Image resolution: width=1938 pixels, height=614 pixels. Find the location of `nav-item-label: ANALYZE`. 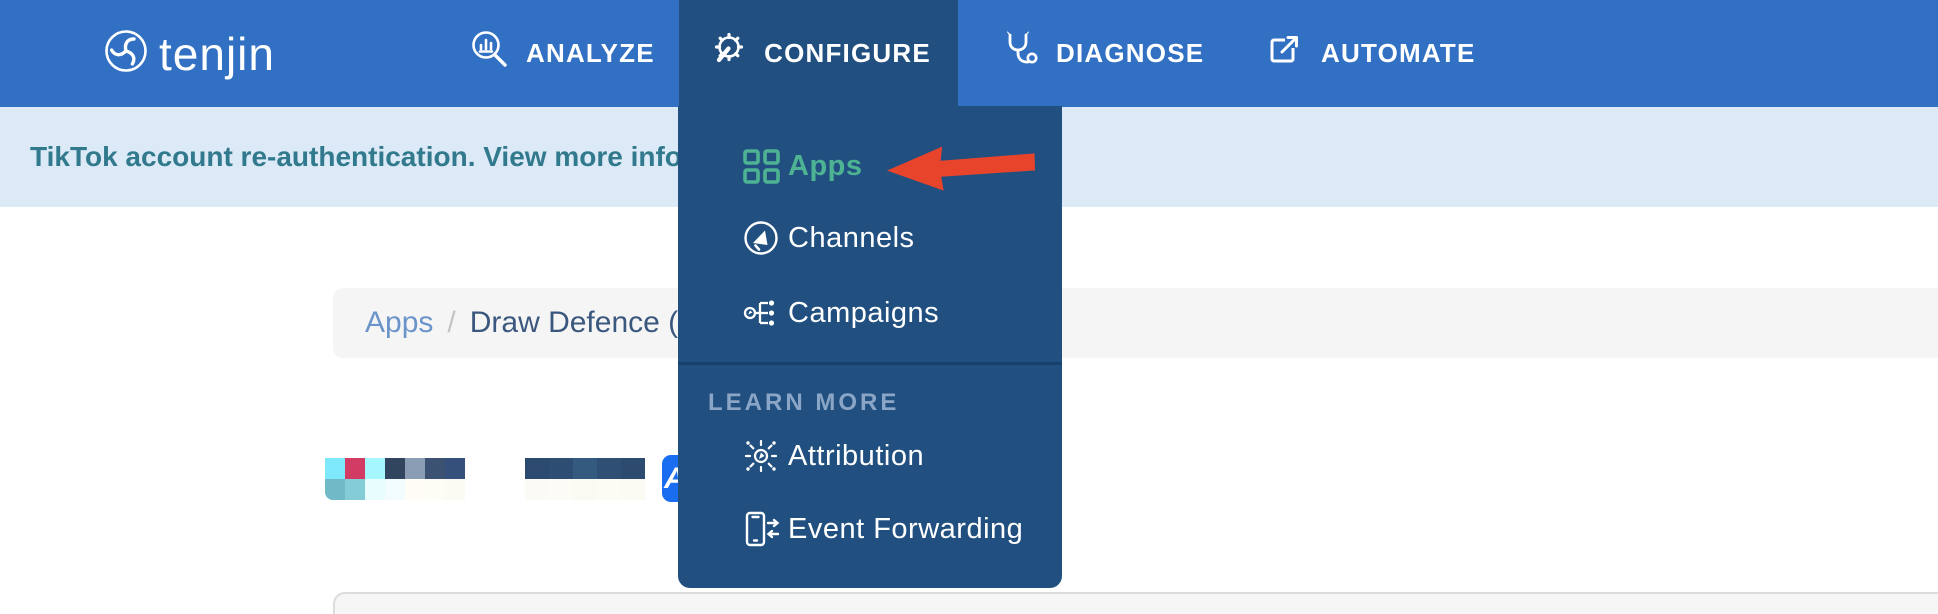

nav-item-label: ANALYZE is located at coordinates (590, 53).